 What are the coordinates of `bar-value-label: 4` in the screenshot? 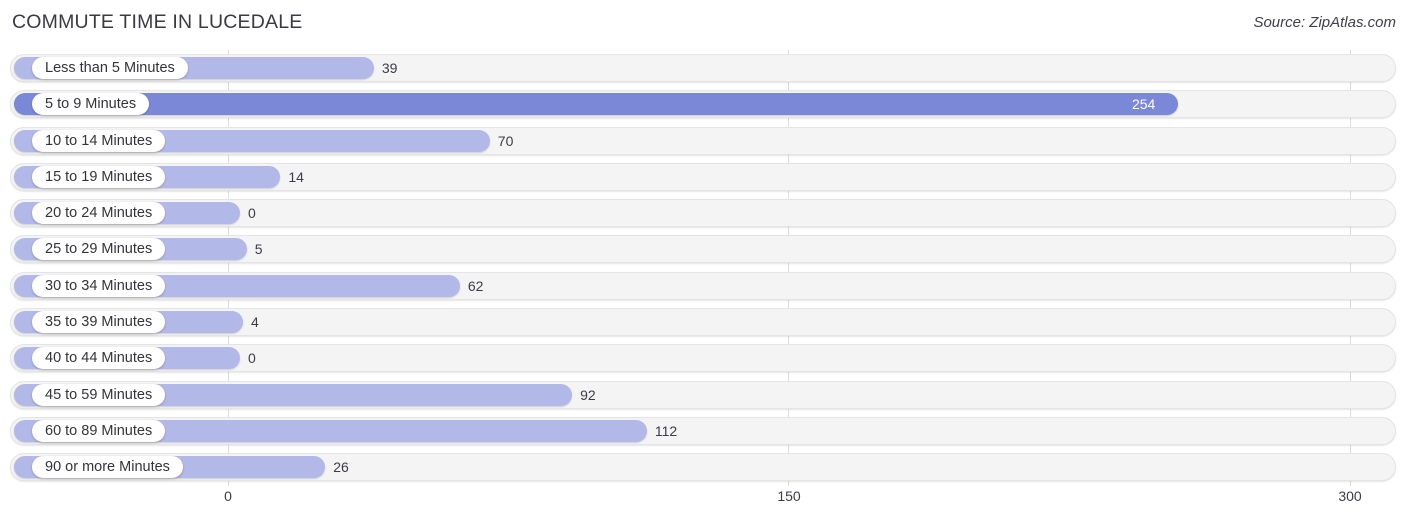 It's located at (254, 321).